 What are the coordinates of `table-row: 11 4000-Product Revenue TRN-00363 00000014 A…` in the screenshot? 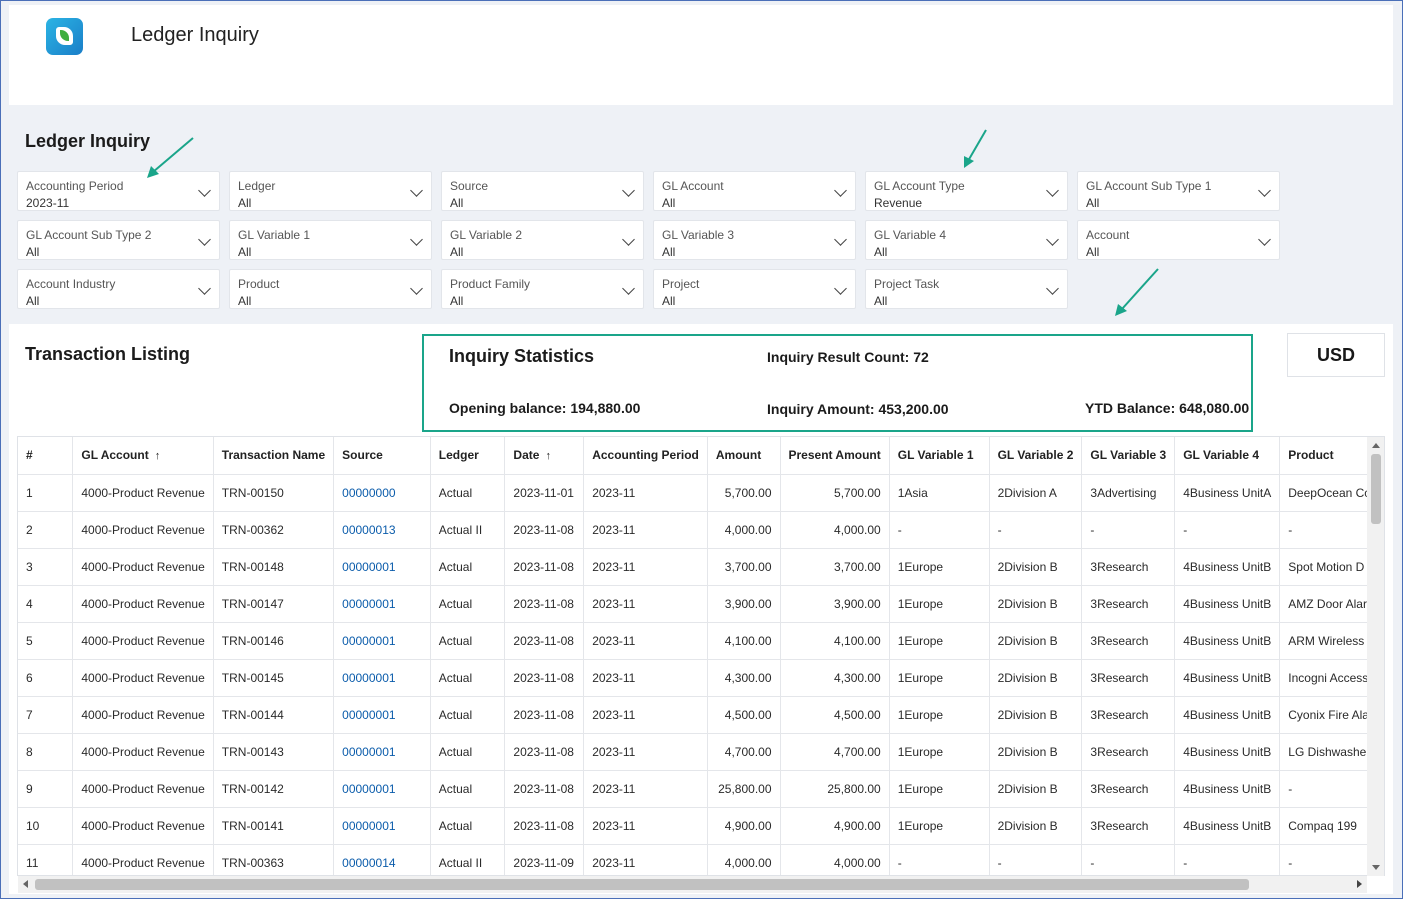 It's located at (701, 859).